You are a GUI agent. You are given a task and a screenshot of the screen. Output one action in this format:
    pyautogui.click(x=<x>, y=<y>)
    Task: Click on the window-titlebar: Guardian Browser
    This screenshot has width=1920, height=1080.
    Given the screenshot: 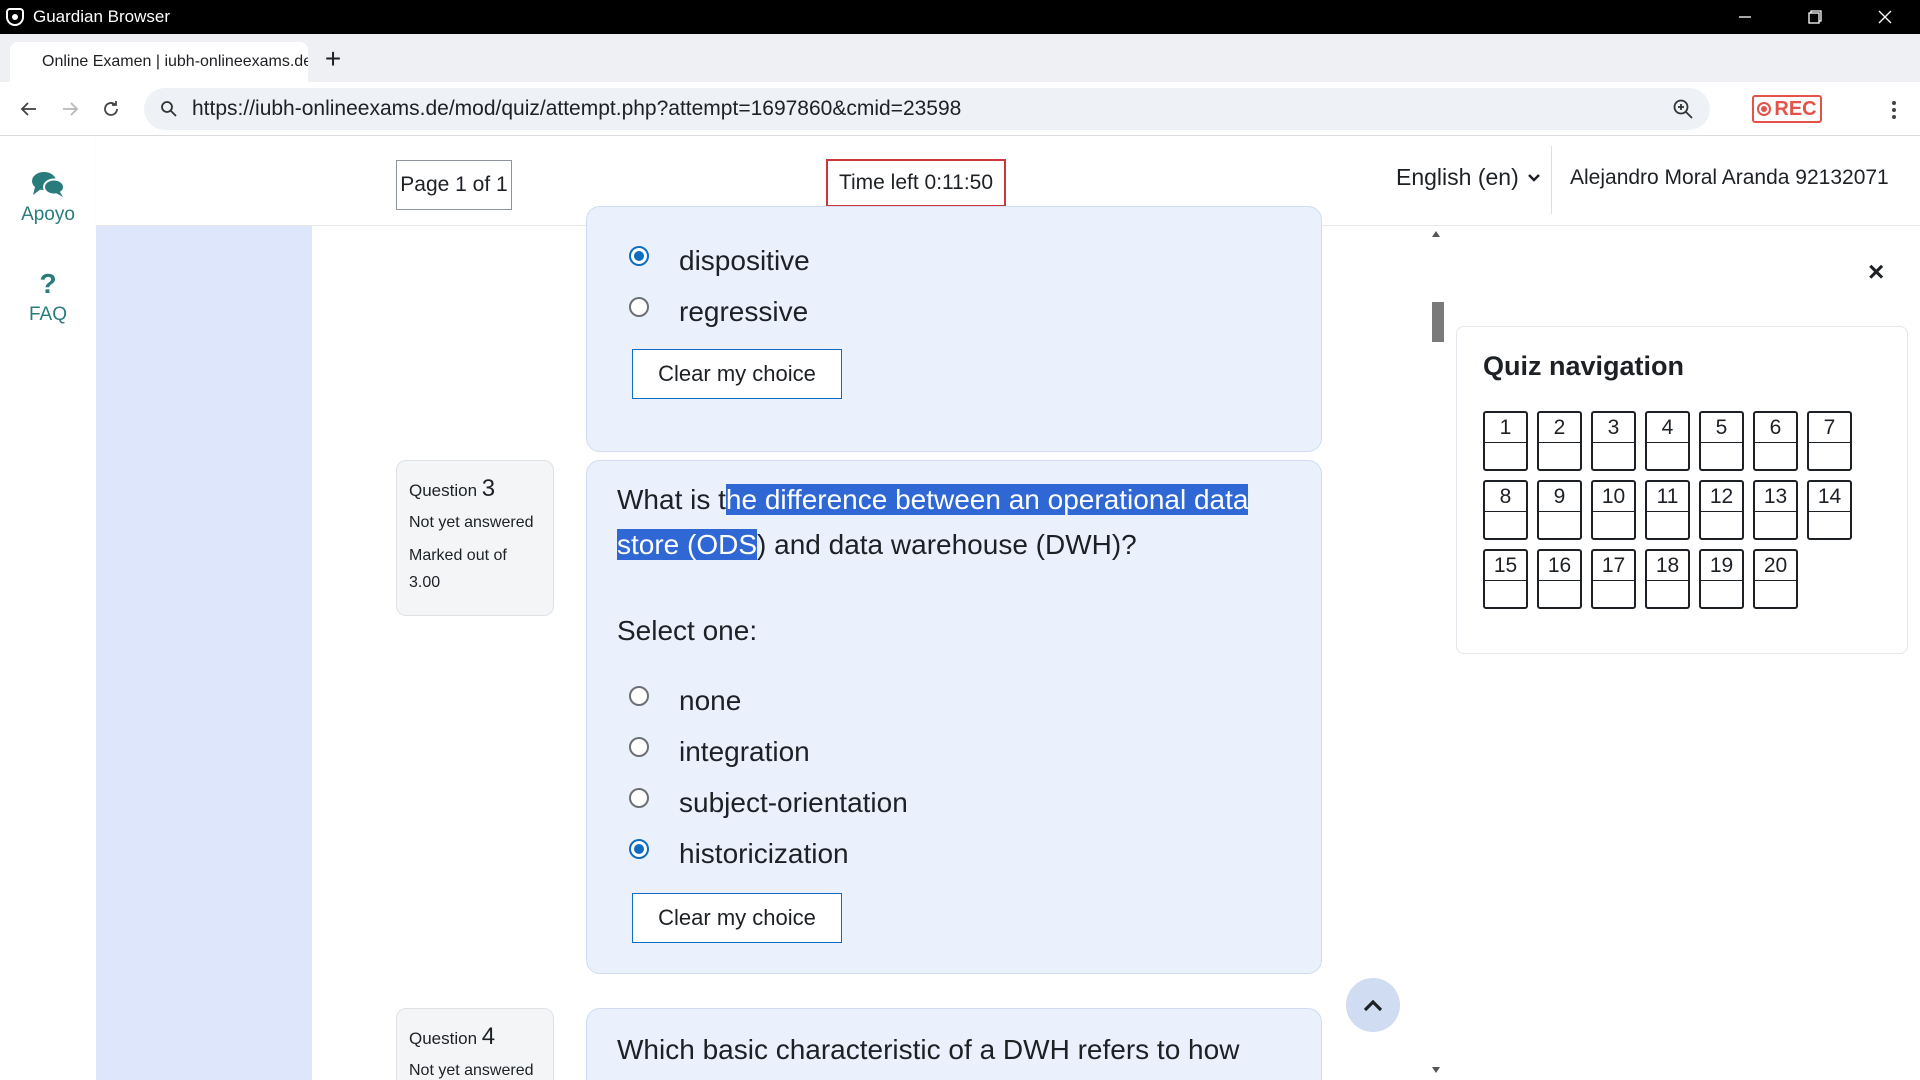 What is the action you would take?
    pyautogui.click(x=960, y=17)
    